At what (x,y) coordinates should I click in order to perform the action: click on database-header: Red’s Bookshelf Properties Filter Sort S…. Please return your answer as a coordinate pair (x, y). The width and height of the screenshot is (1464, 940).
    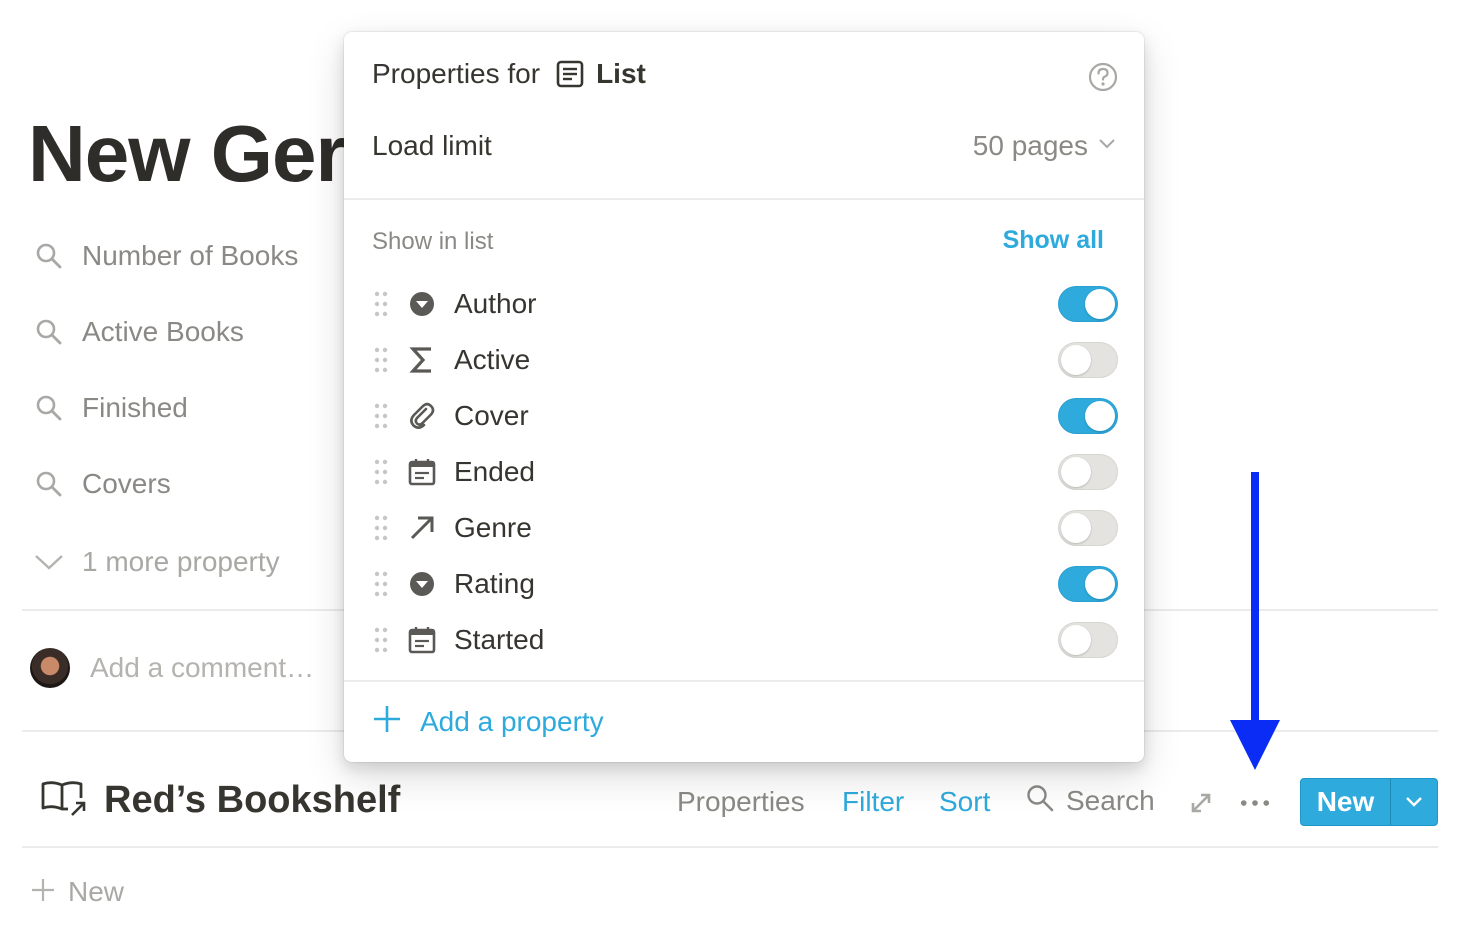
    Looking at the image, I should click on (730, 802).